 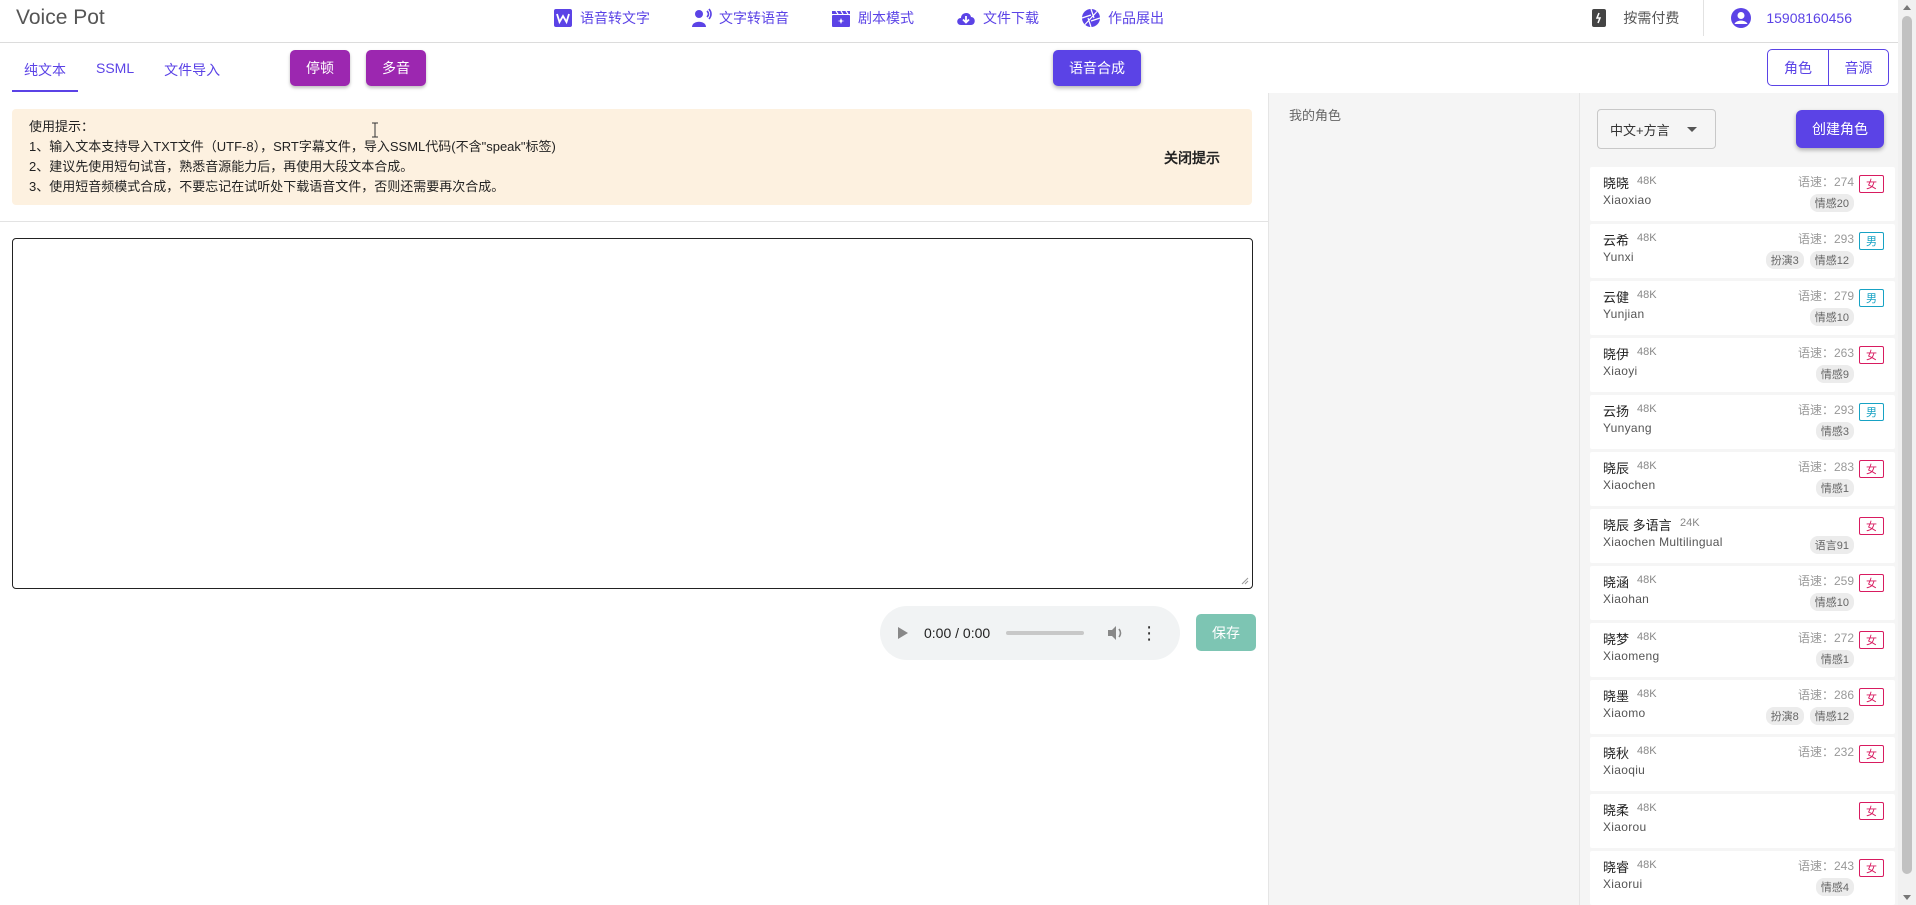 I want to click on pause-button: 停顿, so click(x=320, y=68).